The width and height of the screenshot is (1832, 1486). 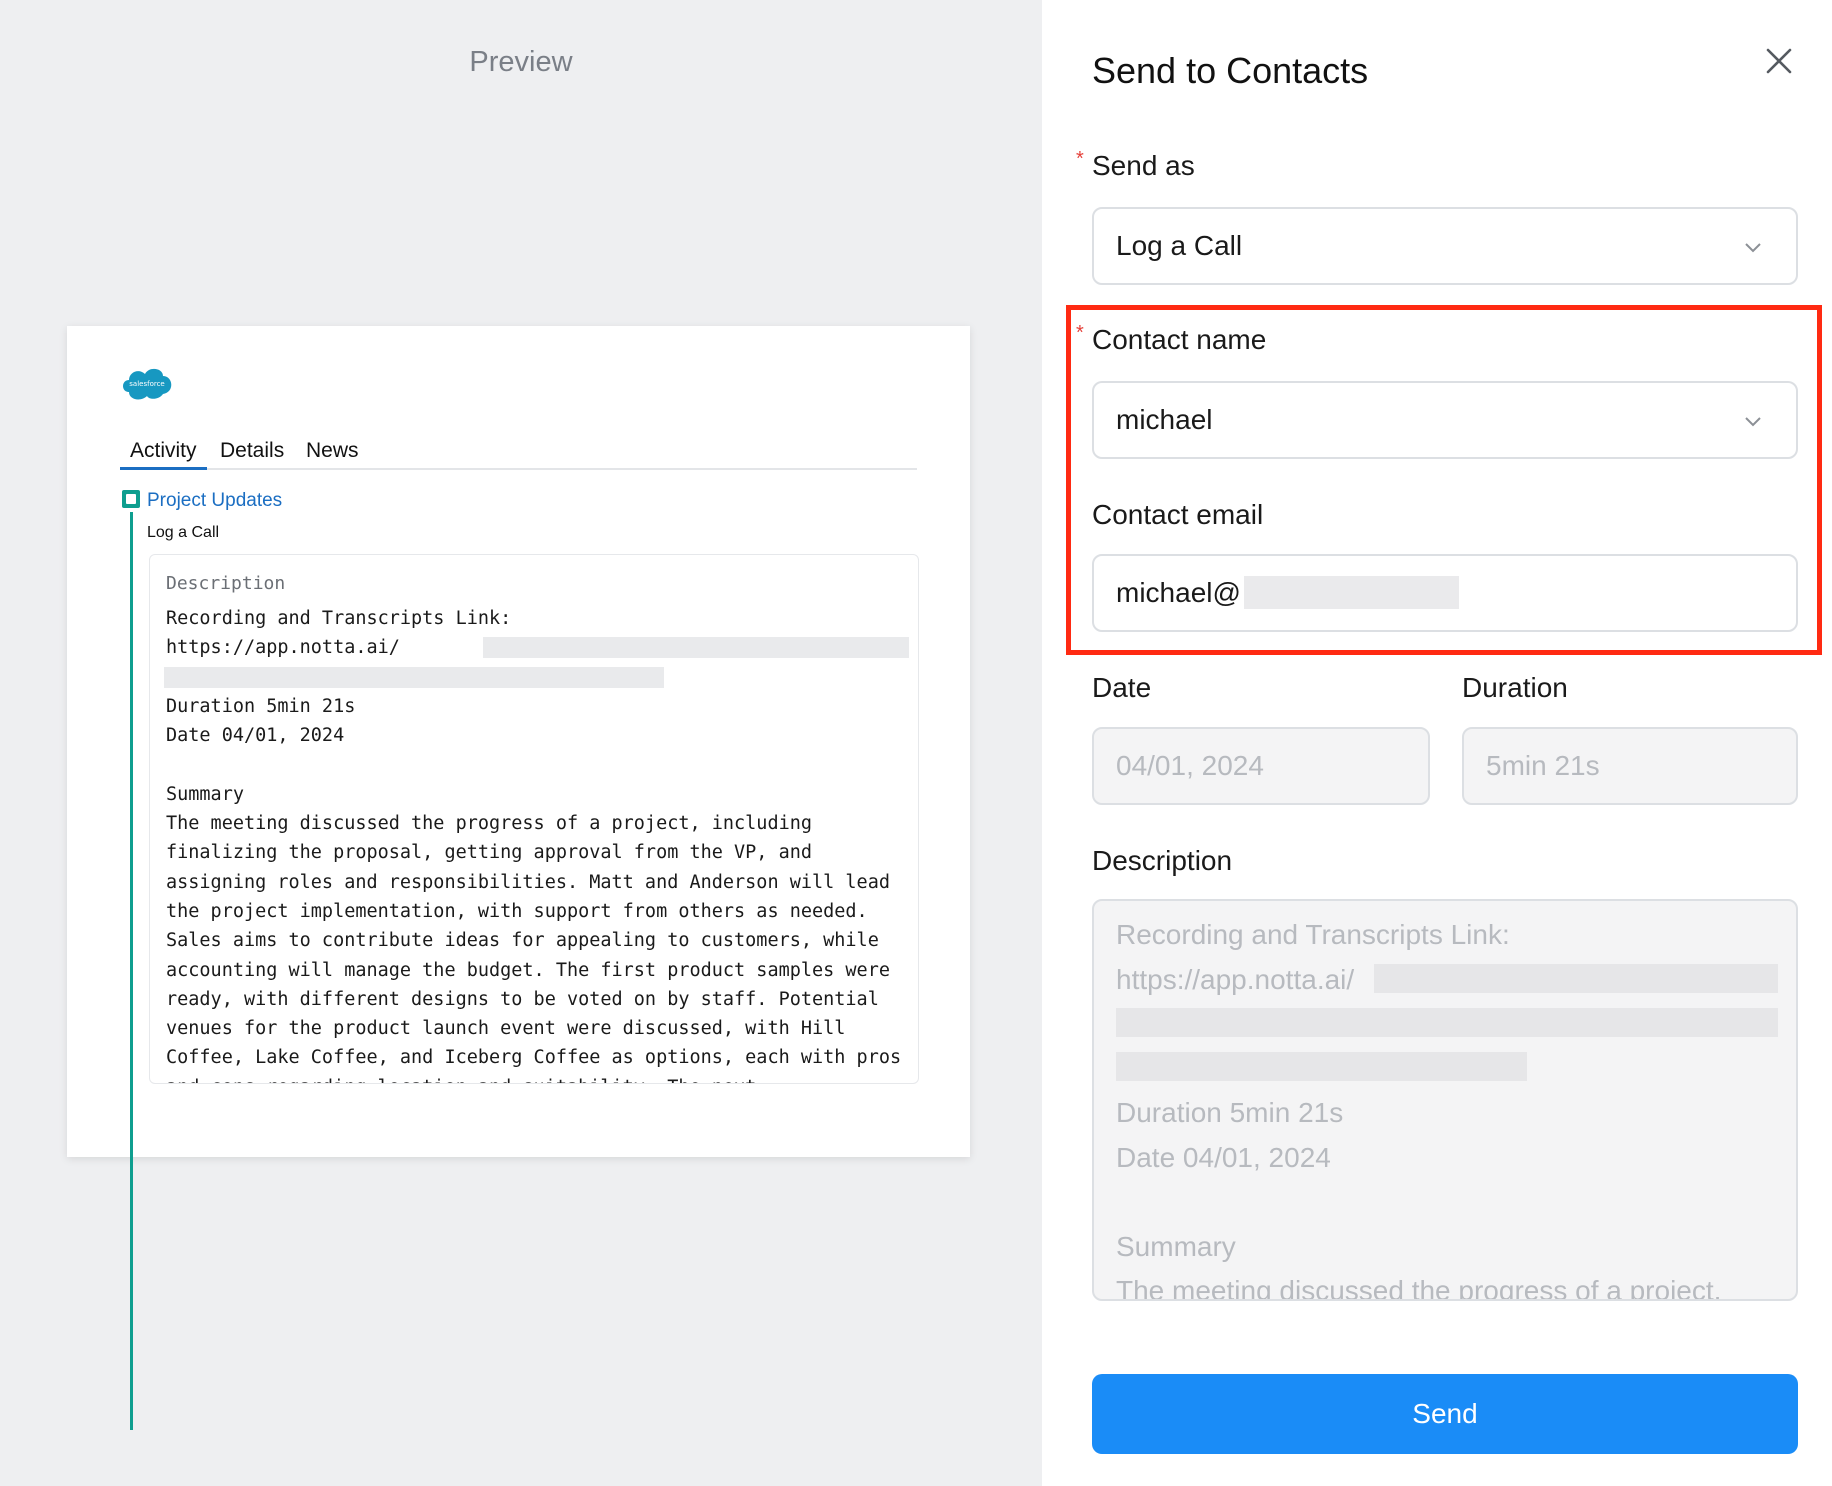 I want to click on close-icon, so click(x=1779, y=61).